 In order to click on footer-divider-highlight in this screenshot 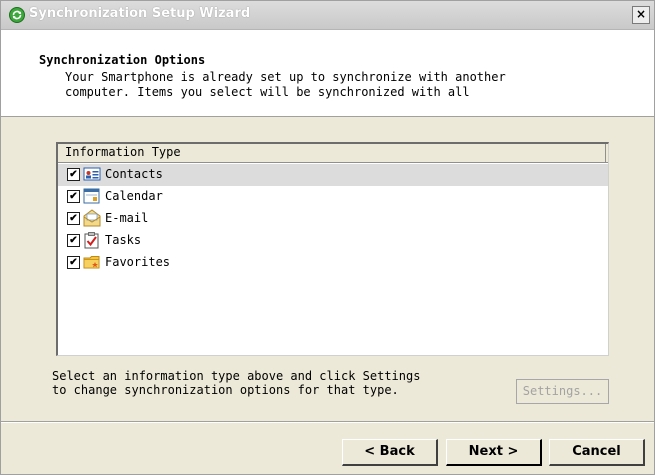, I will do `click(327, 422)`.